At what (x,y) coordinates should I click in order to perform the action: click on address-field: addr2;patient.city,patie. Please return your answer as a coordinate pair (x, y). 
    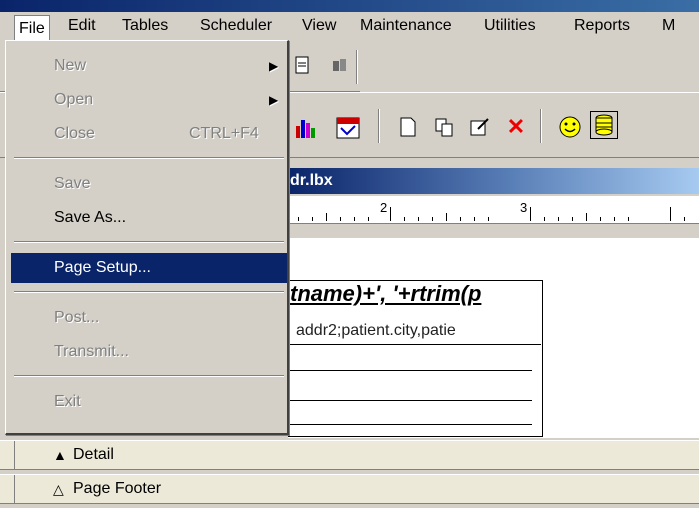
    Looking at the image, I should click on (376, 331).